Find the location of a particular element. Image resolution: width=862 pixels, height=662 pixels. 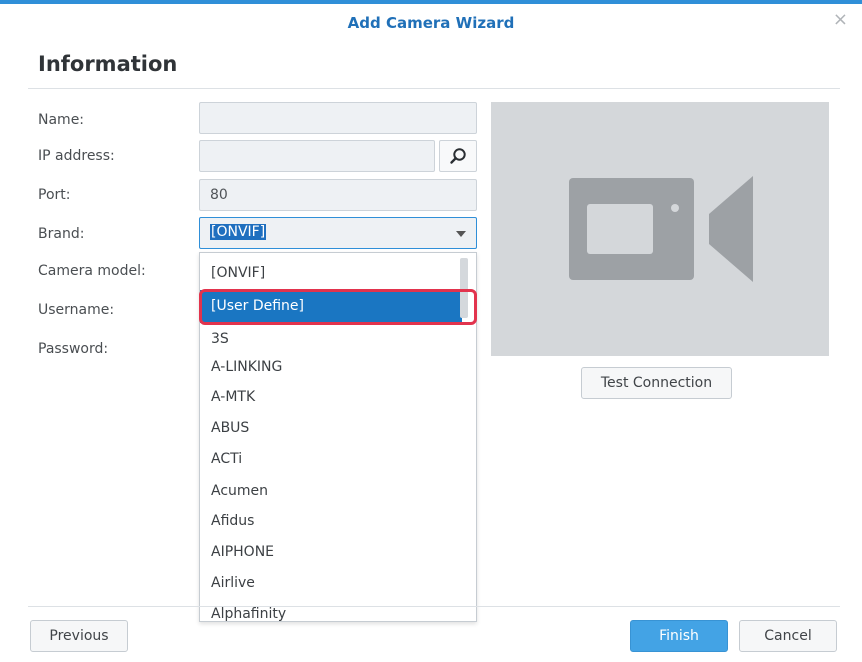

camera-model-label: Camera model: is located at coordinates (92, 271).